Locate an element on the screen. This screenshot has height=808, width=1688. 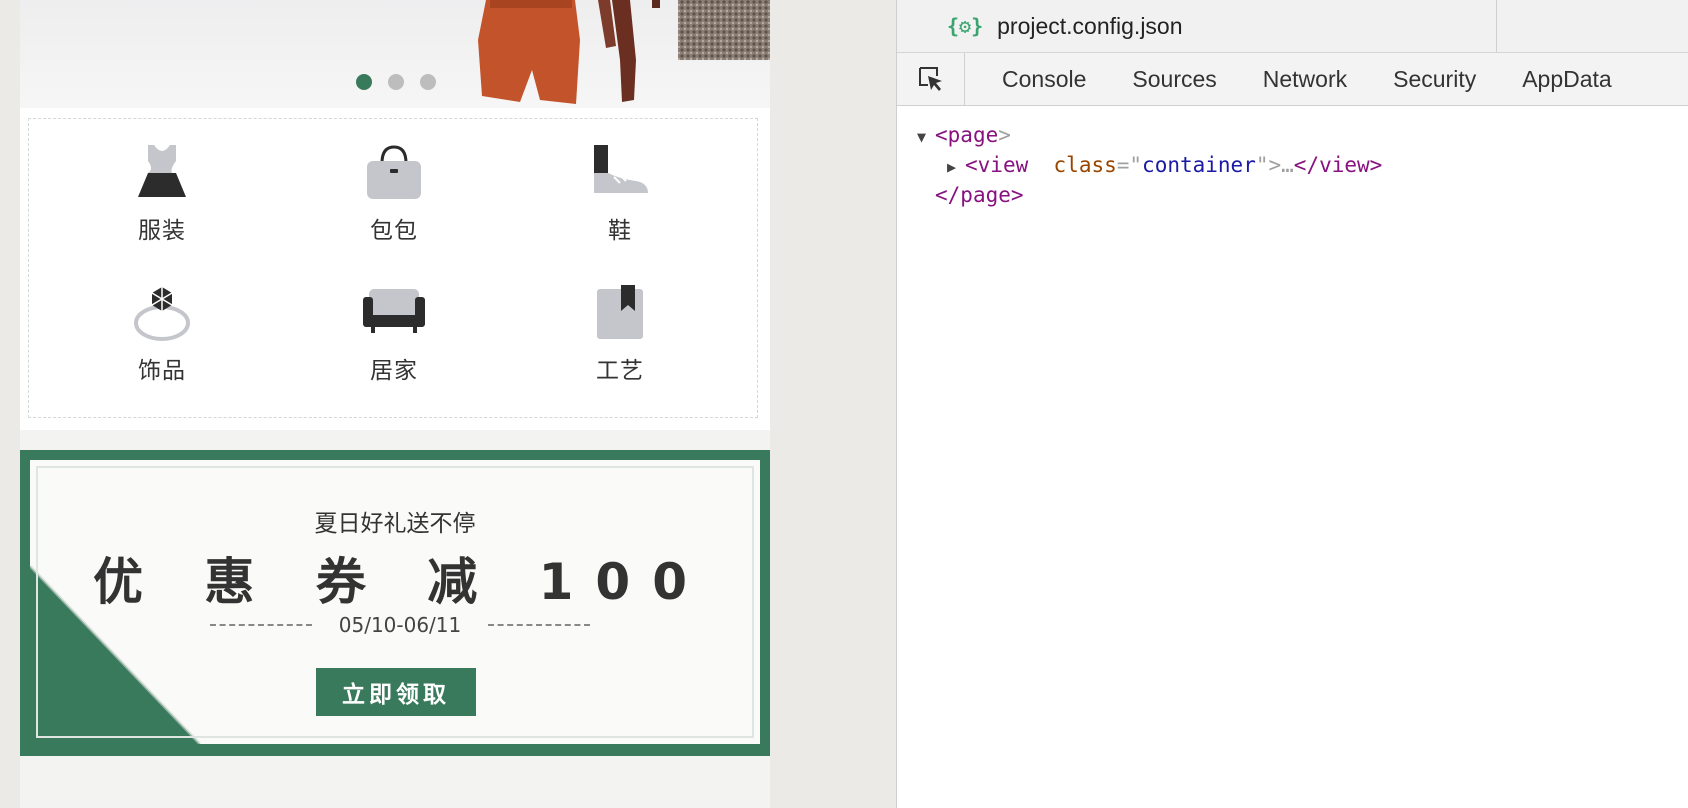
category-crafts: 工艺 is located at coordinates (620, 343).